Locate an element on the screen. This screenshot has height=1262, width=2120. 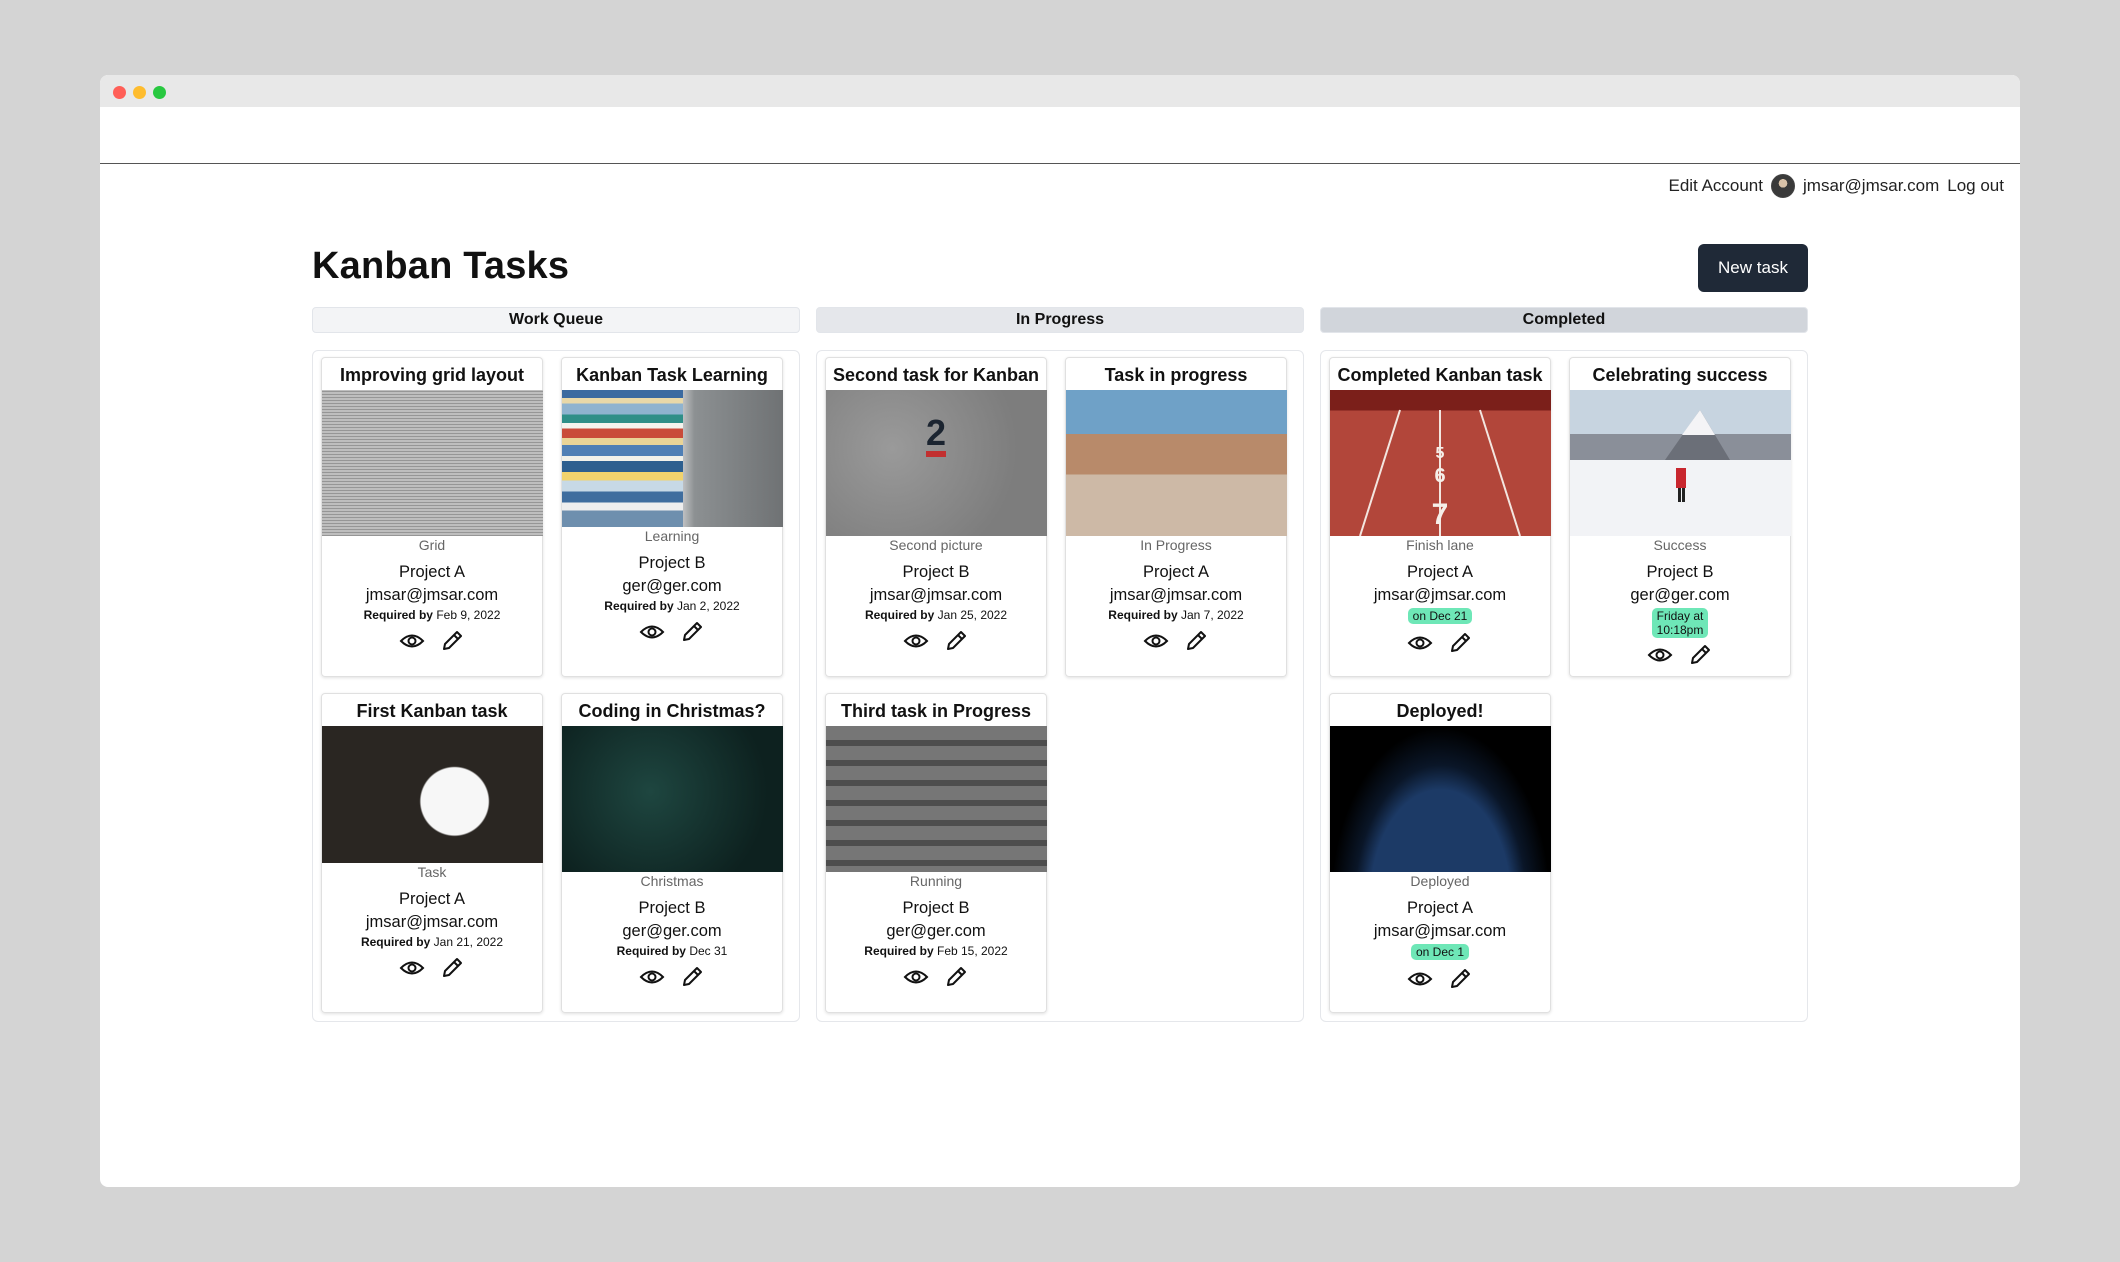
avatar is located at coordinates (1783, 186).